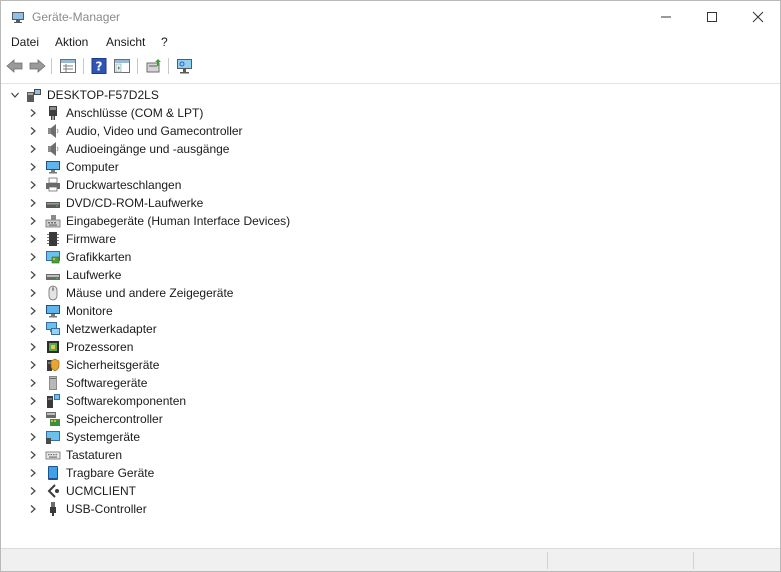  I want to click on network-adapter-icon, so click(53, 329).